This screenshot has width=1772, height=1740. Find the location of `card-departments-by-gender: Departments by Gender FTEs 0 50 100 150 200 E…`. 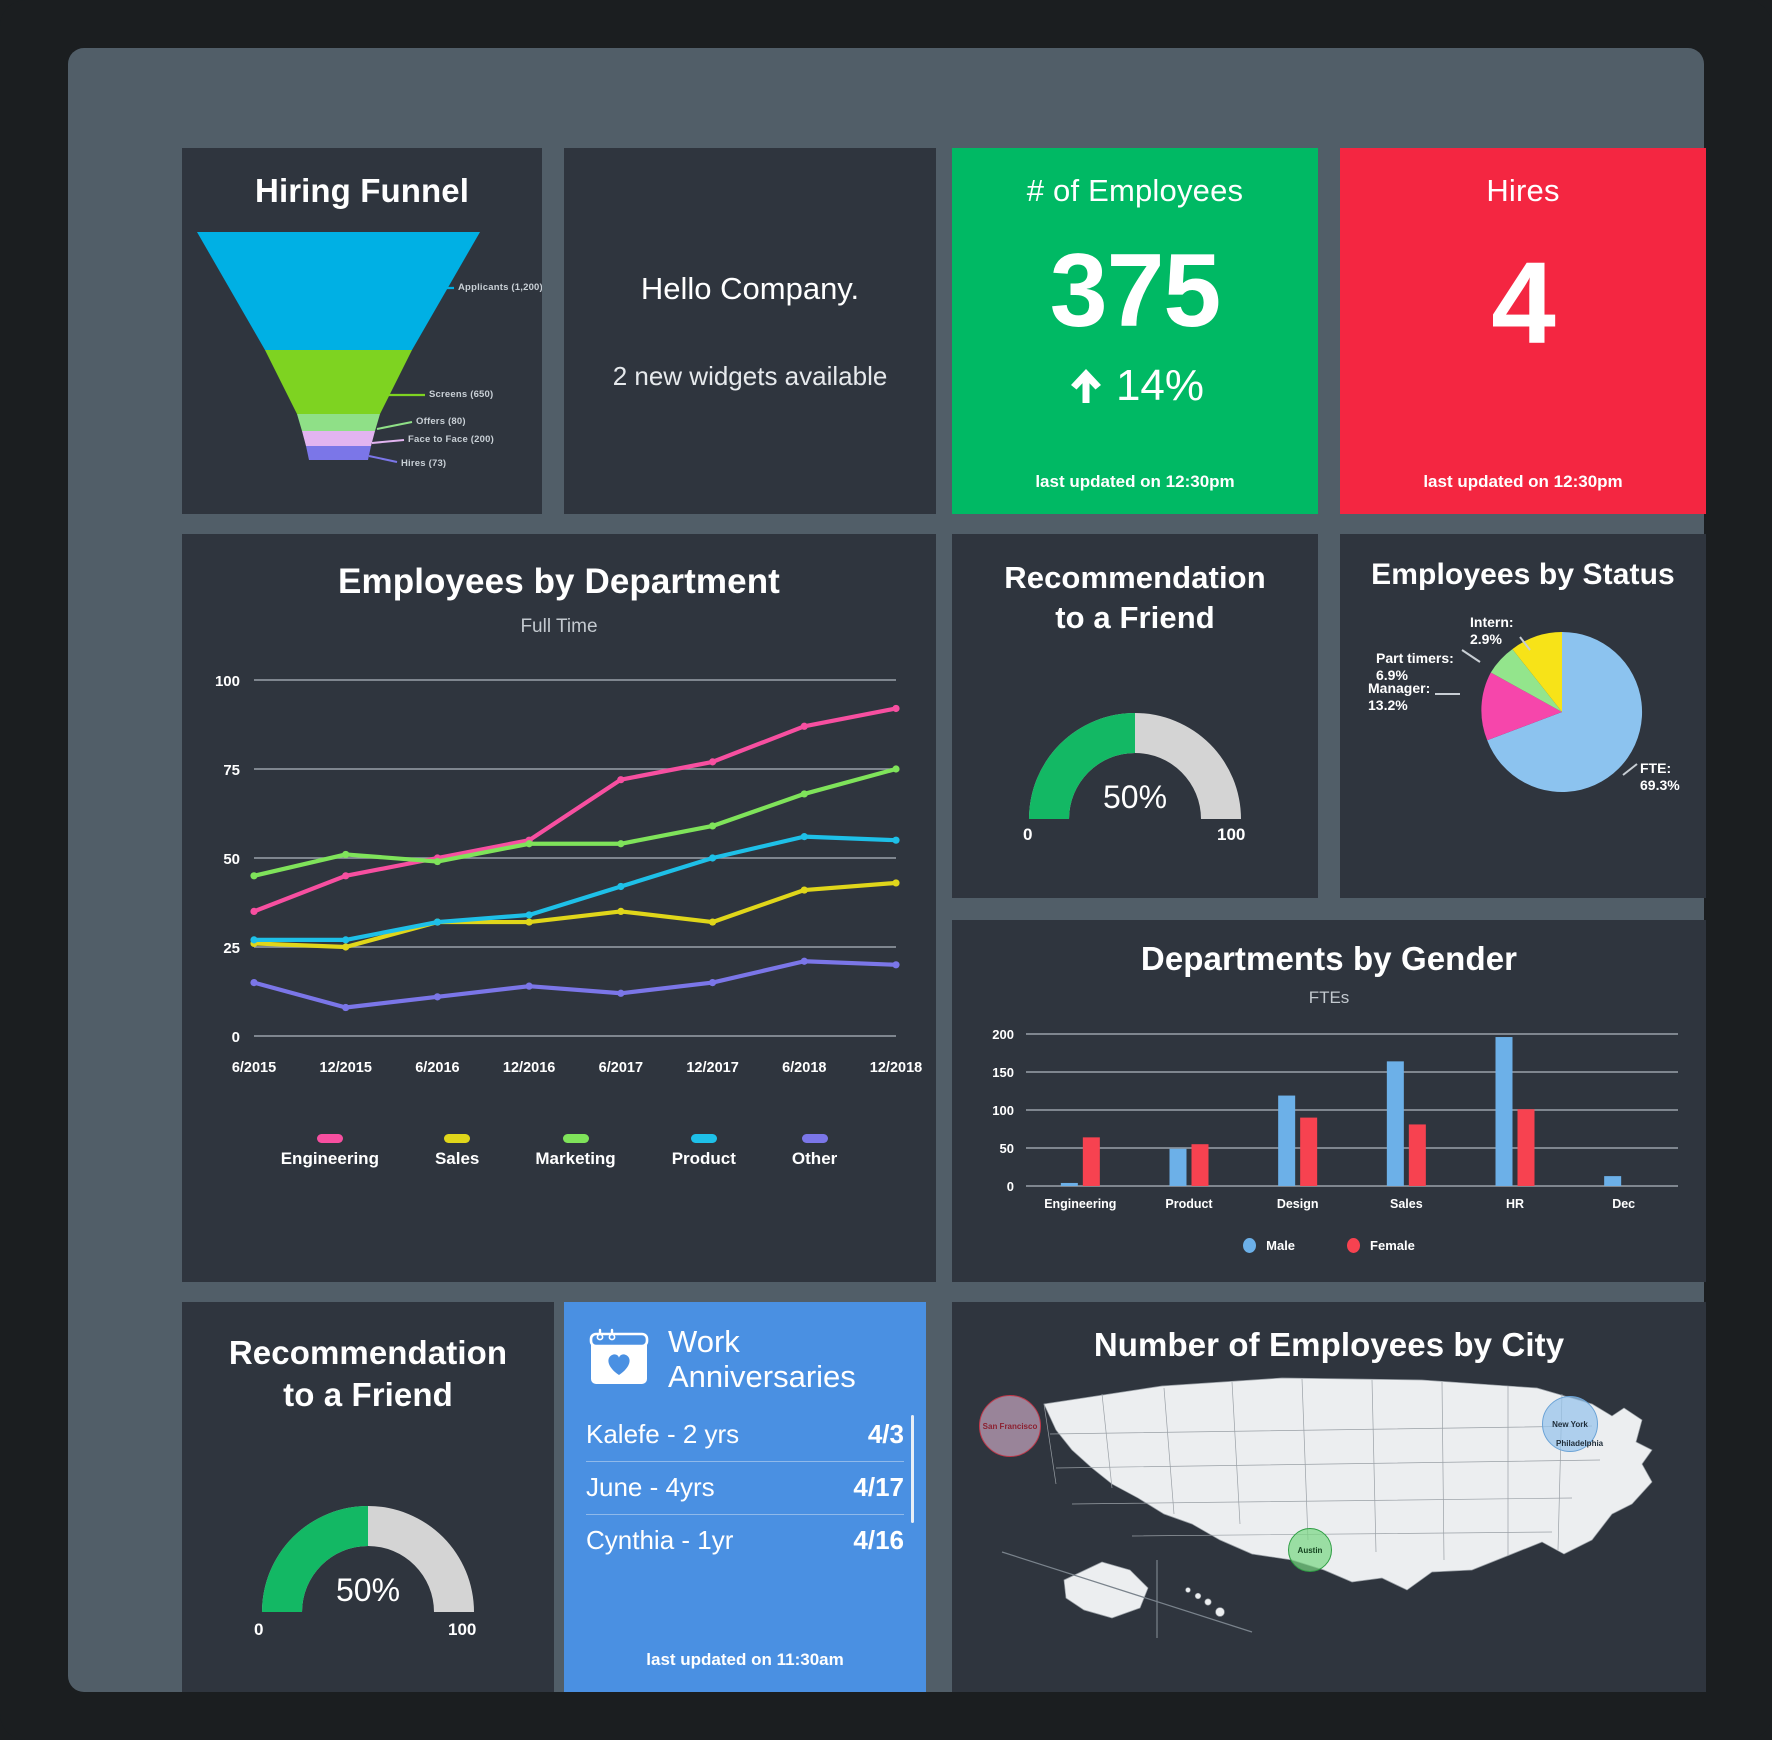

card-departments-by-gender: Departments by Gender FTEs 0 50 100 150 200 E… is located at coordinates (1329, 1101).